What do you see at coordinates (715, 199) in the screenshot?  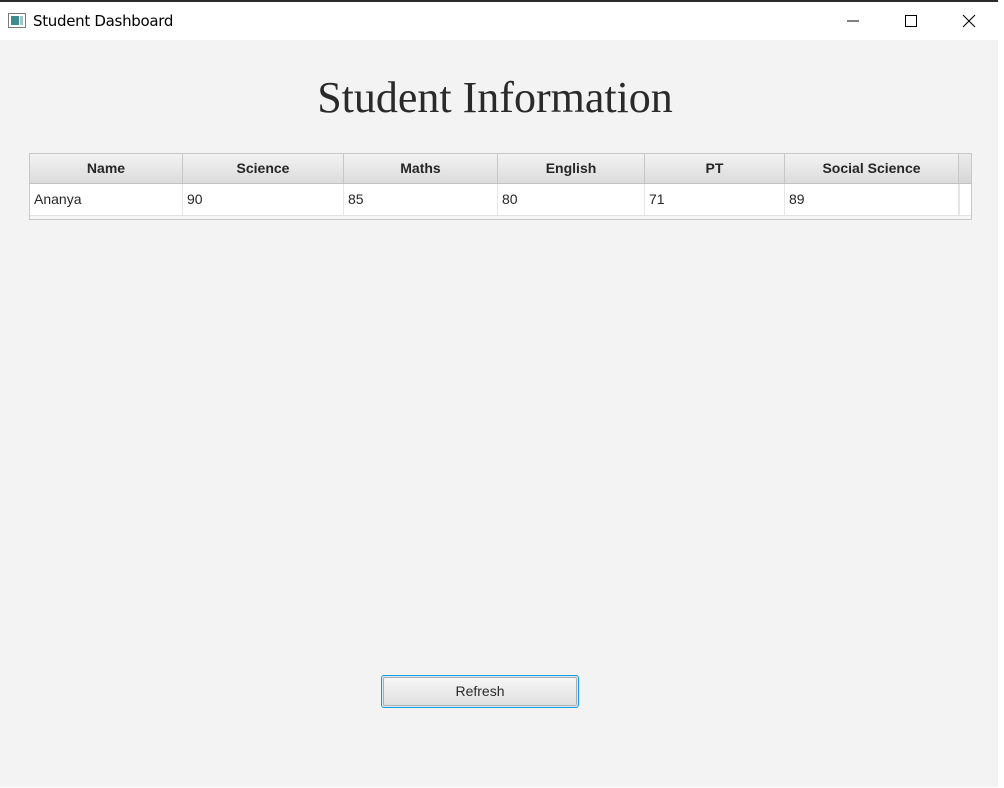 I see `cell-pt: 71` at bounding box center [715, 199].